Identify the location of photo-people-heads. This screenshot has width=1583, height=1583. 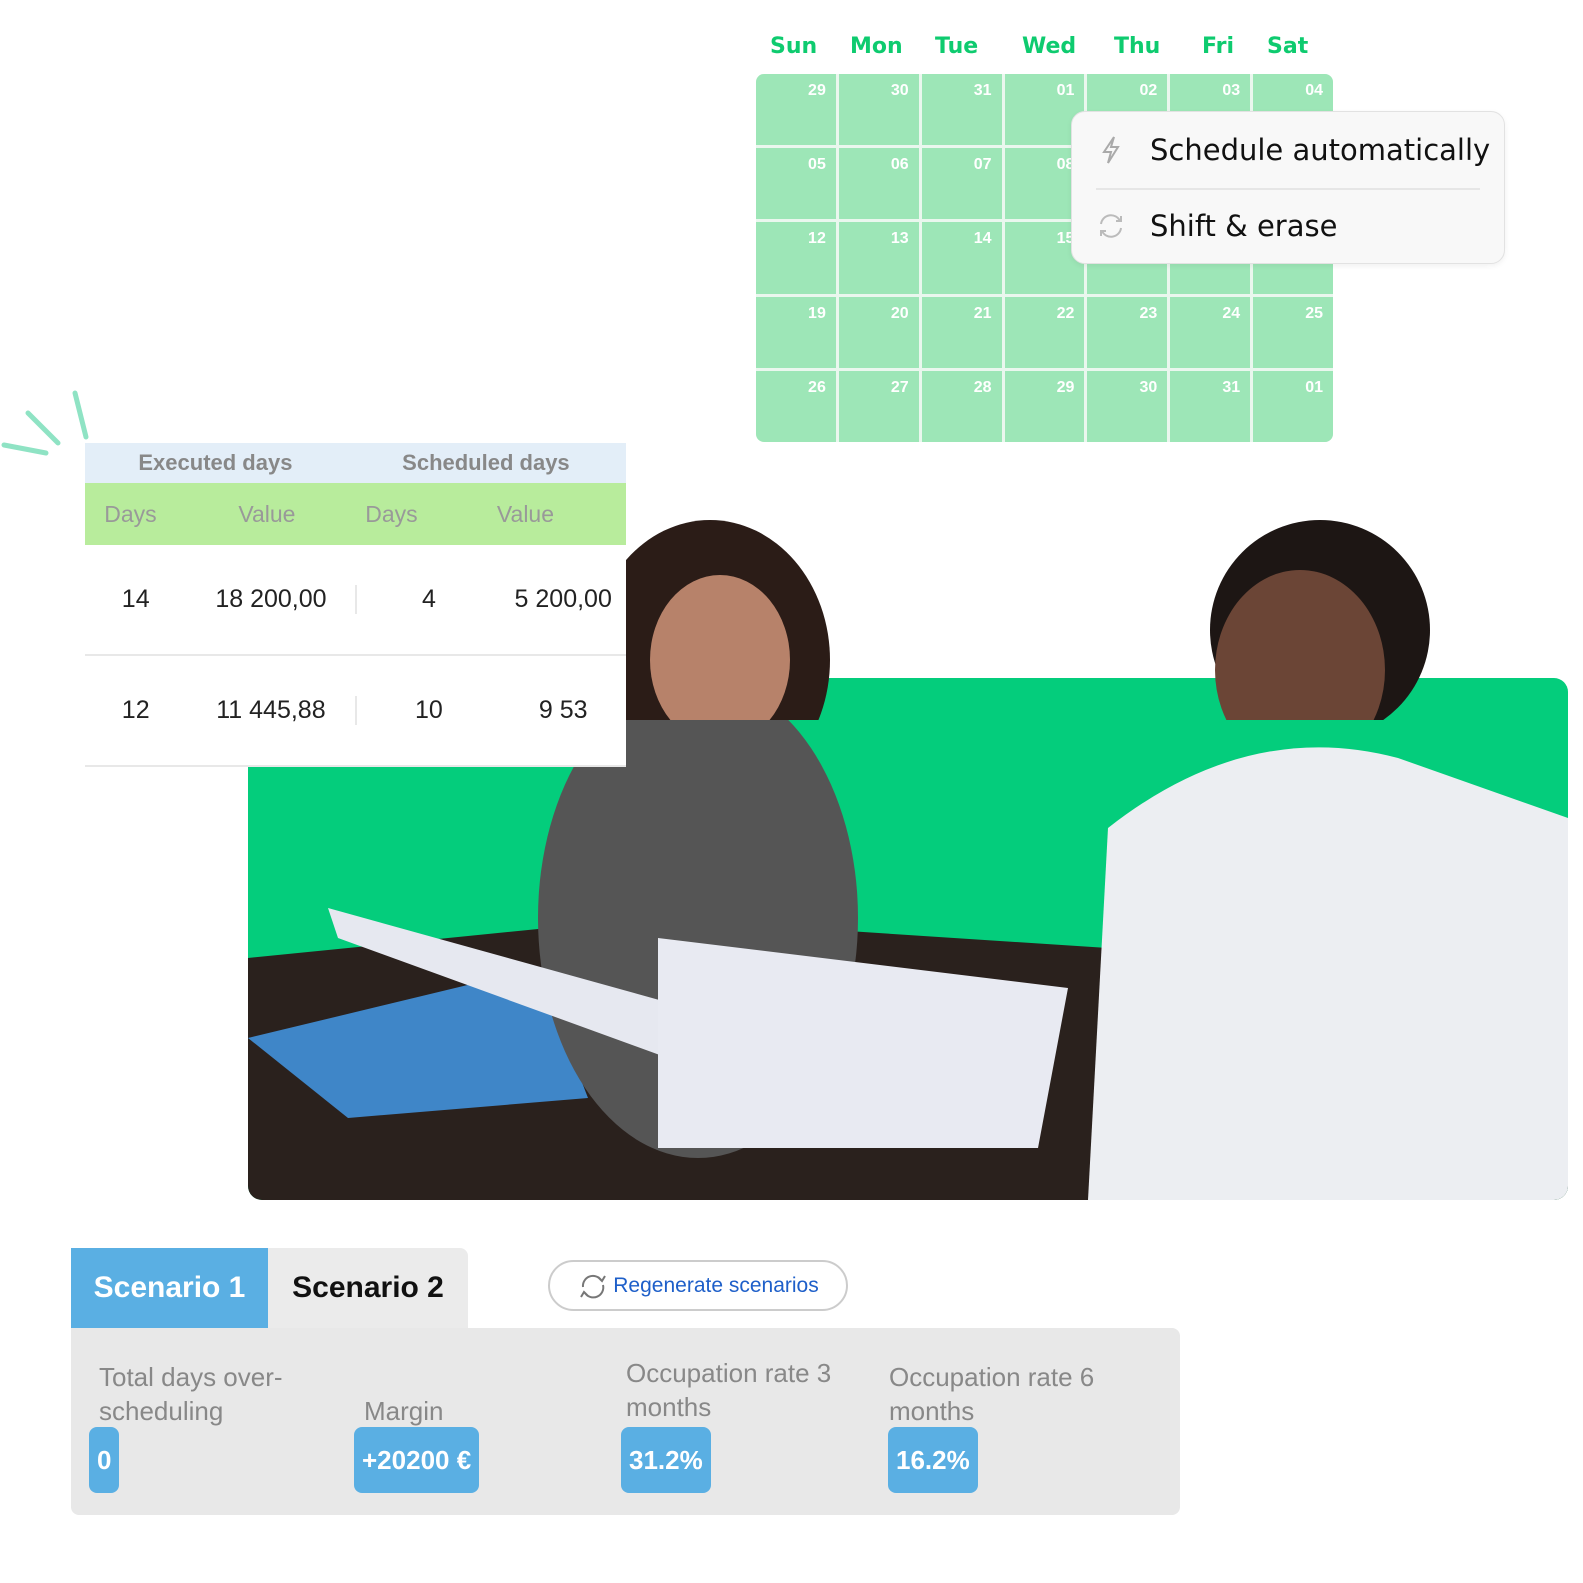
(1010, 620).